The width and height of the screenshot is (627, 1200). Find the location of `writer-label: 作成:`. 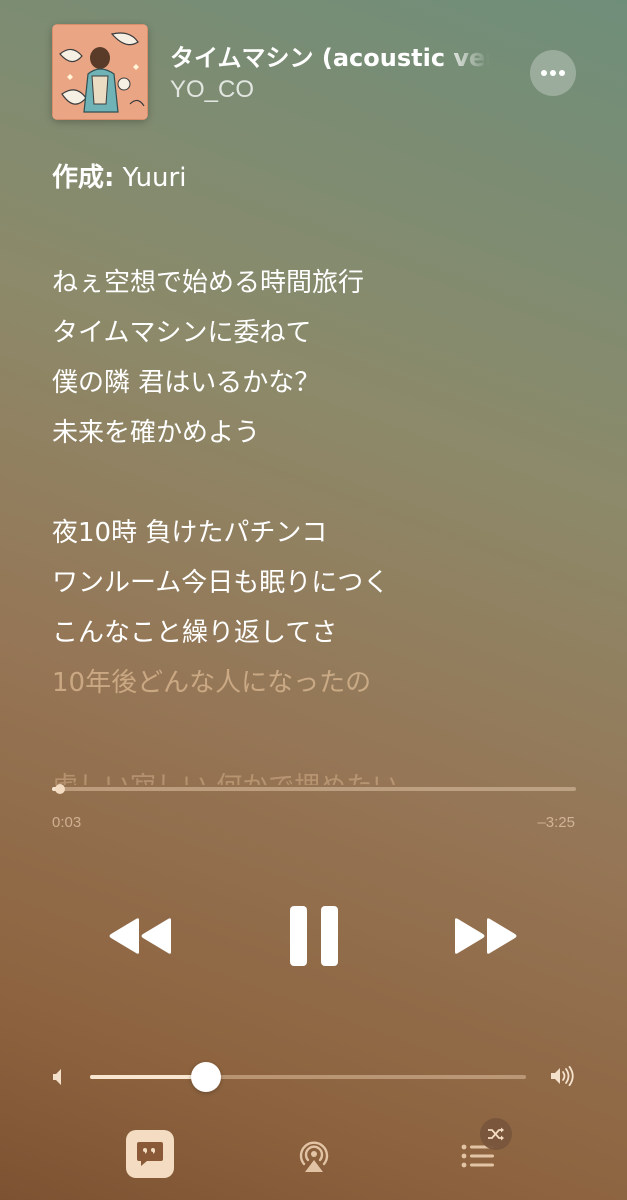

writer-label: 作成: is located at coordinates (83, 178).